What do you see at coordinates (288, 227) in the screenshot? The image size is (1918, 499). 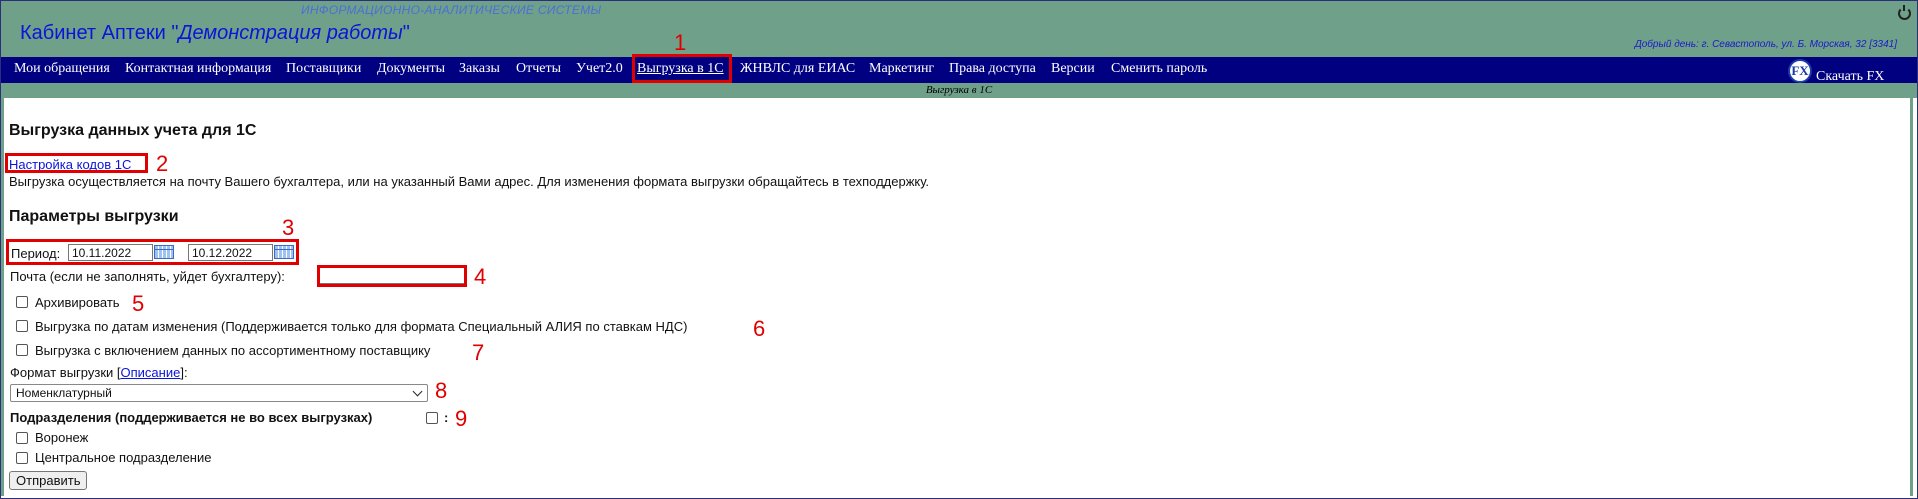 I see `annotation-number-3: 3` at bounding box center [288, 227].